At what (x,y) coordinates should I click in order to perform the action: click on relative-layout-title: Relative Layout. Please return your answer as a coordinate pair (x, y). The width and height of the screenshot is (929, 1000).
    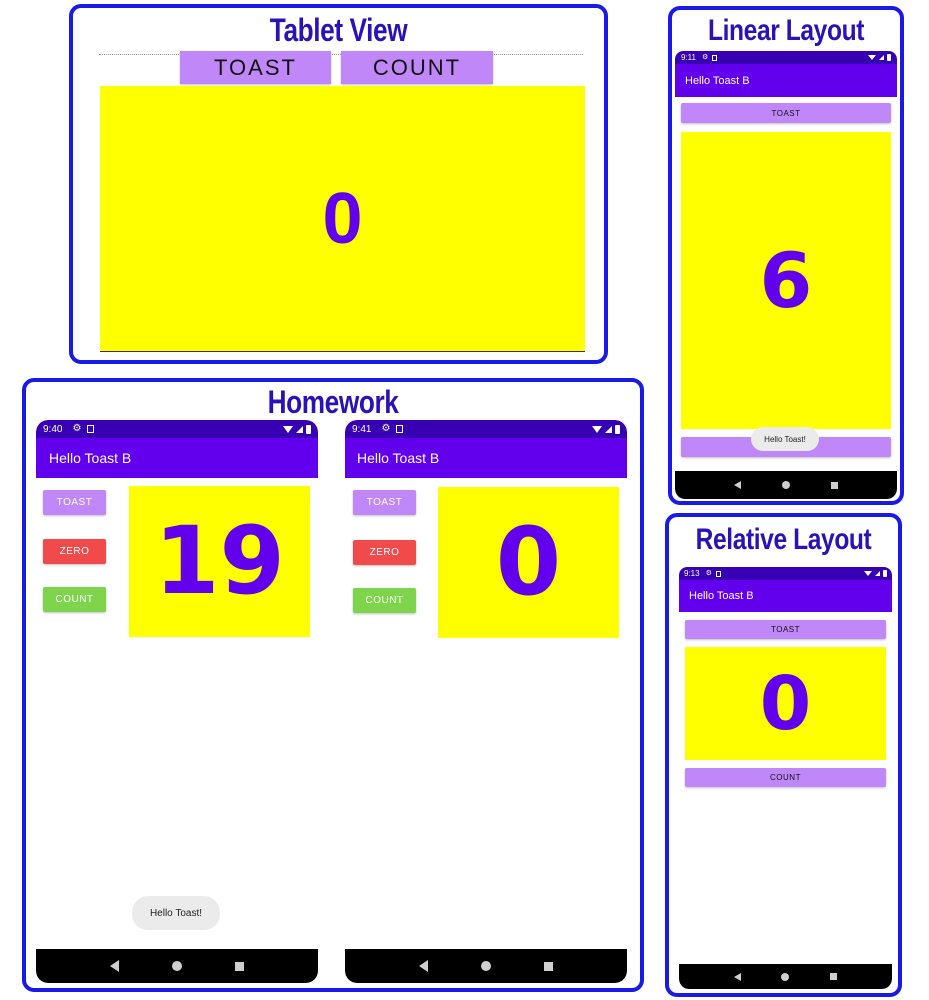
    Looking at the image, I should click on (783, 539).